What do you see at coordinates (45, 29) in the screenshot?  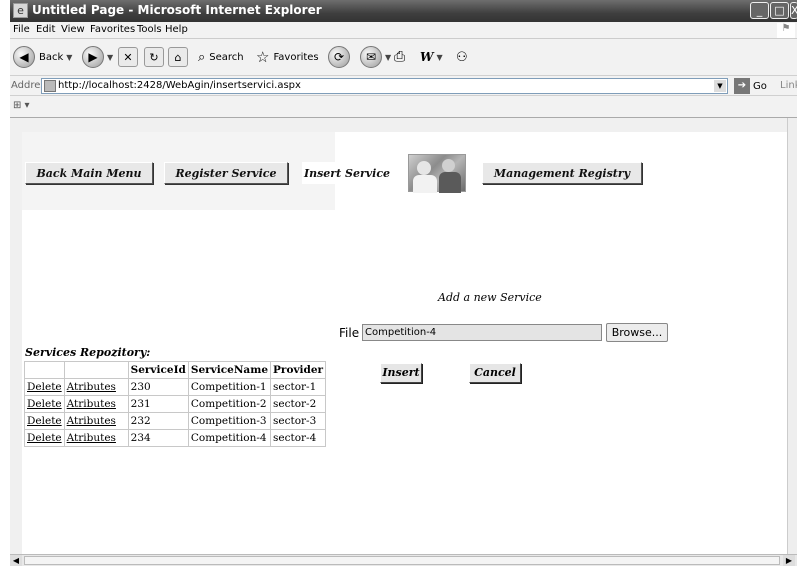 I see `menu-edit: Edit` at bounding box center [45, 29].